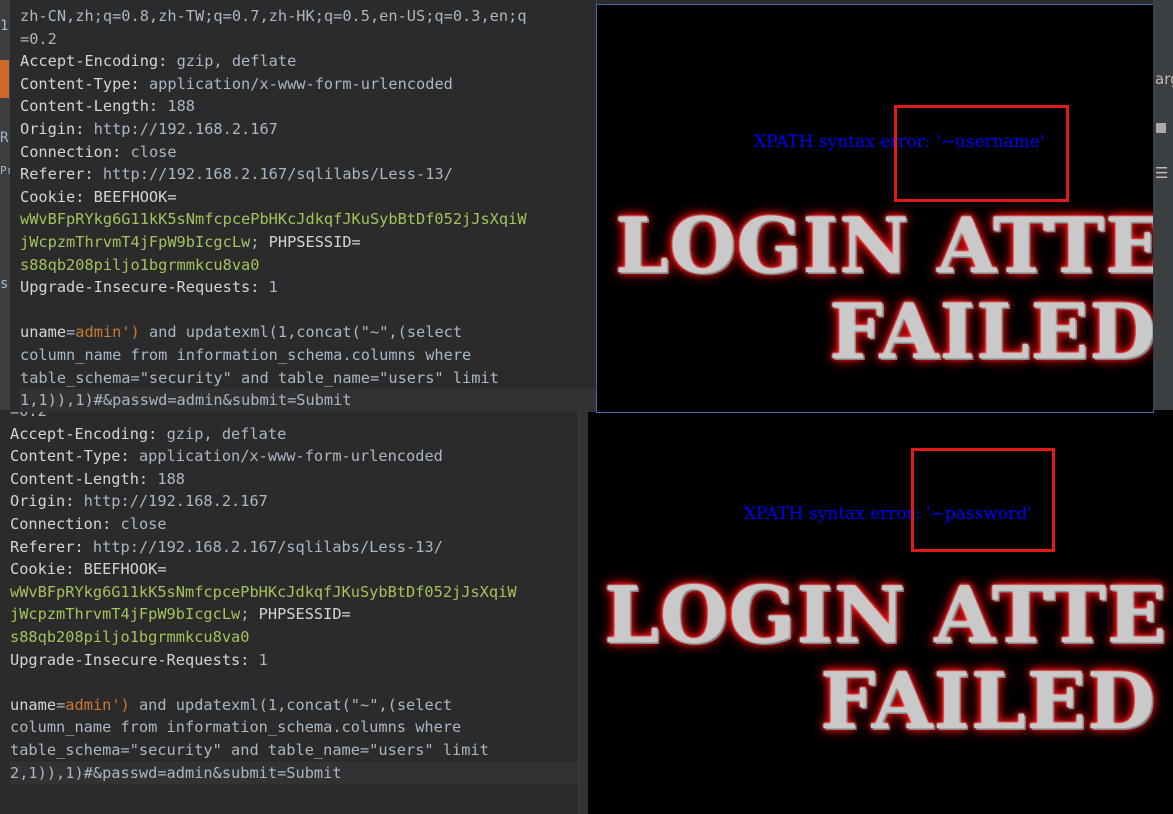 The height and width of the screenshot is (814, 1173). What do you see at coordinates (149, 151) in the screenshot?
I see `code-token: close` at bounding box center [149, 151].